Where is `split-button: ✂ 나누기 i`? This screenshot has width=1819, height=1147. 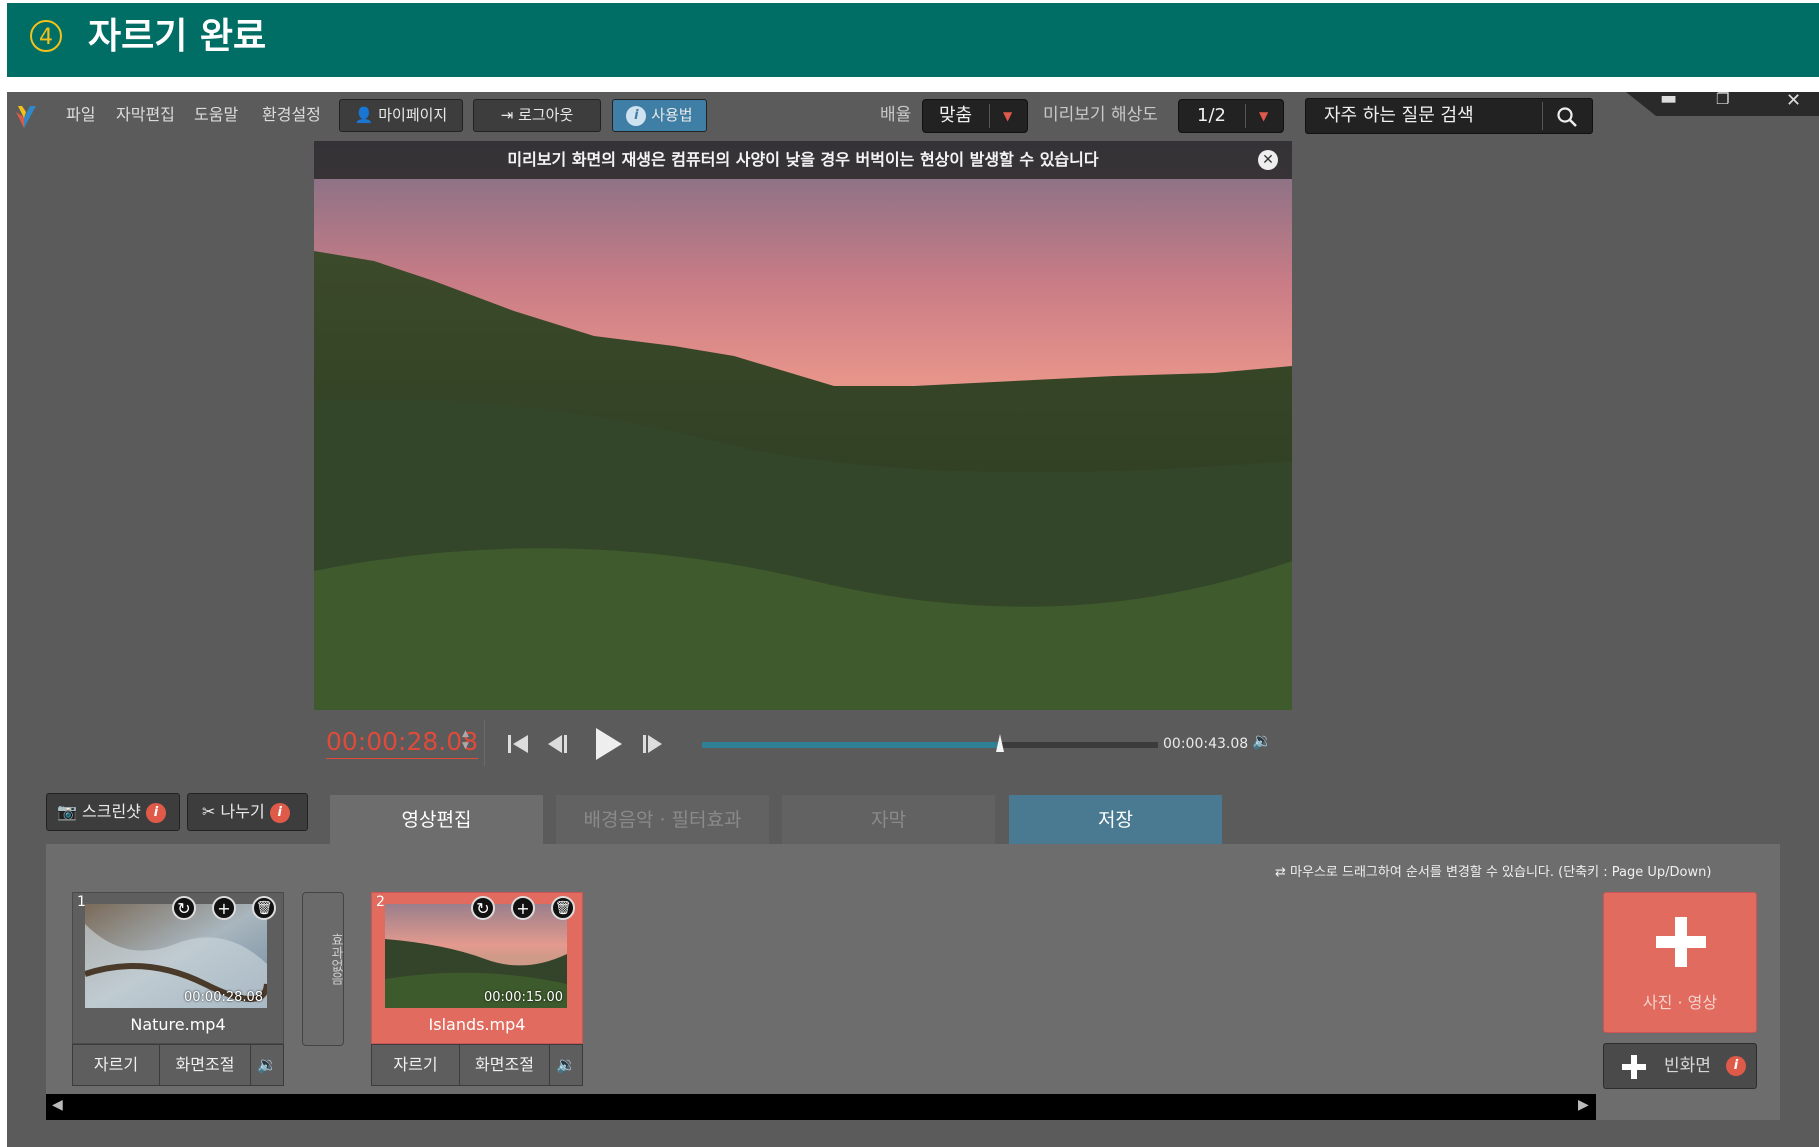 split-button: ✂ 나누기 i is located at coordinates (247, 812).